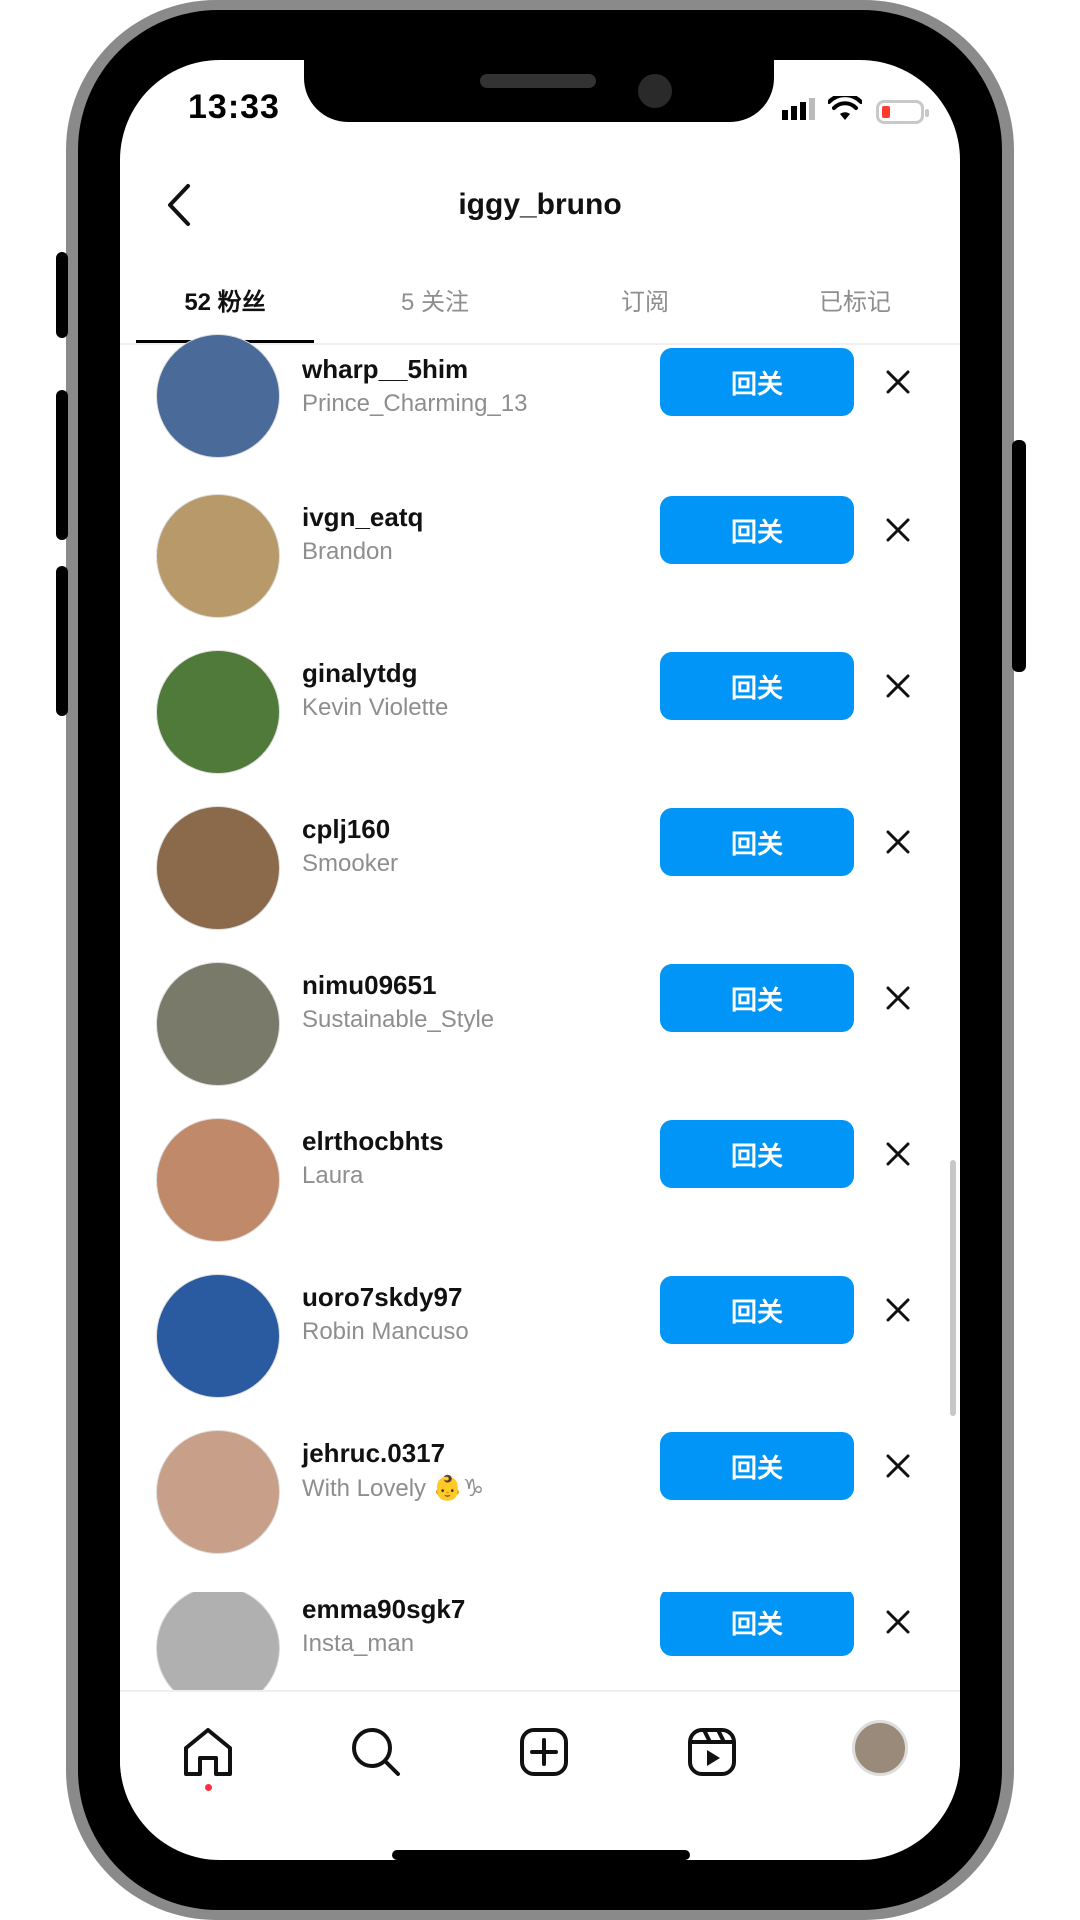  I want to click on reels-icon, so click(712, 1752).